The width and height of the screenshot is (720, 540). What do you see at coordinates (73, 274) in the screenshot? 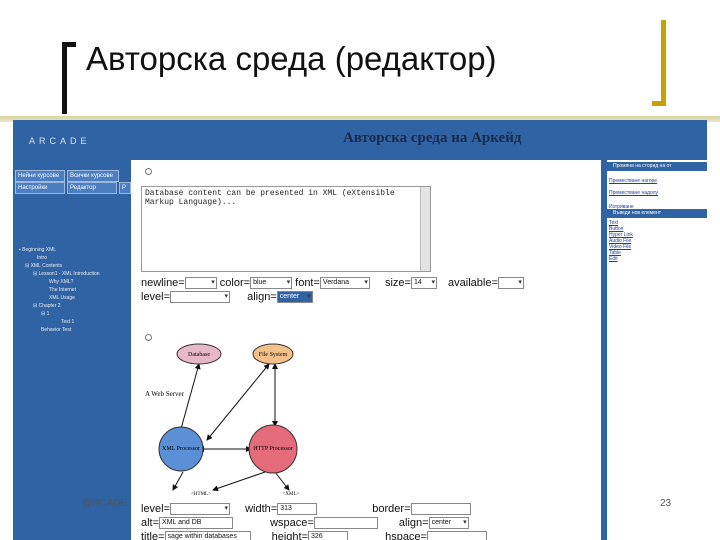
I see `tree-item: ⊟ Lesson1 - XML Introduction` at bounding box center [73, 274].